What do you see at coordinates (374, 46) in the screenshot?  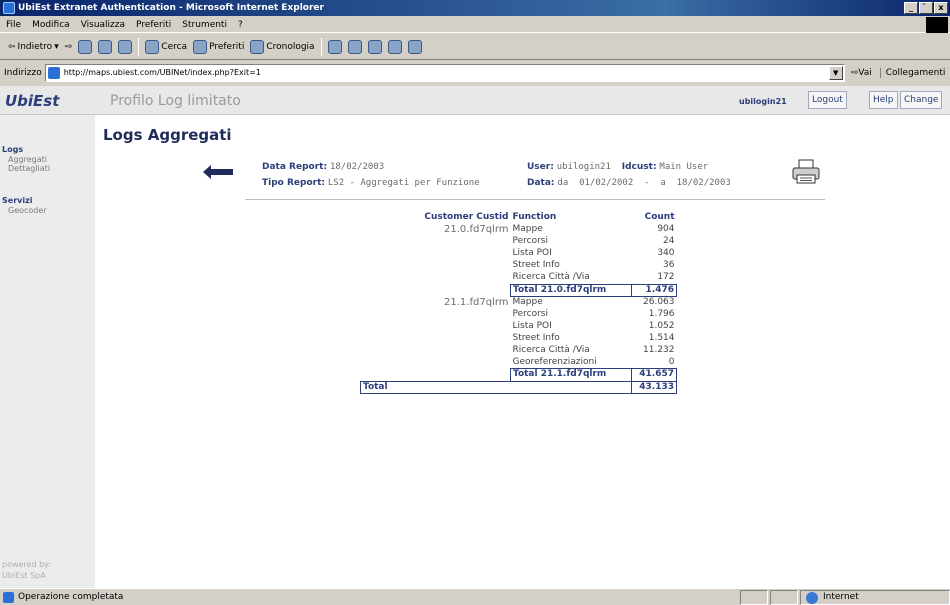 I see `edit-button` at bounding box center [374, 46].